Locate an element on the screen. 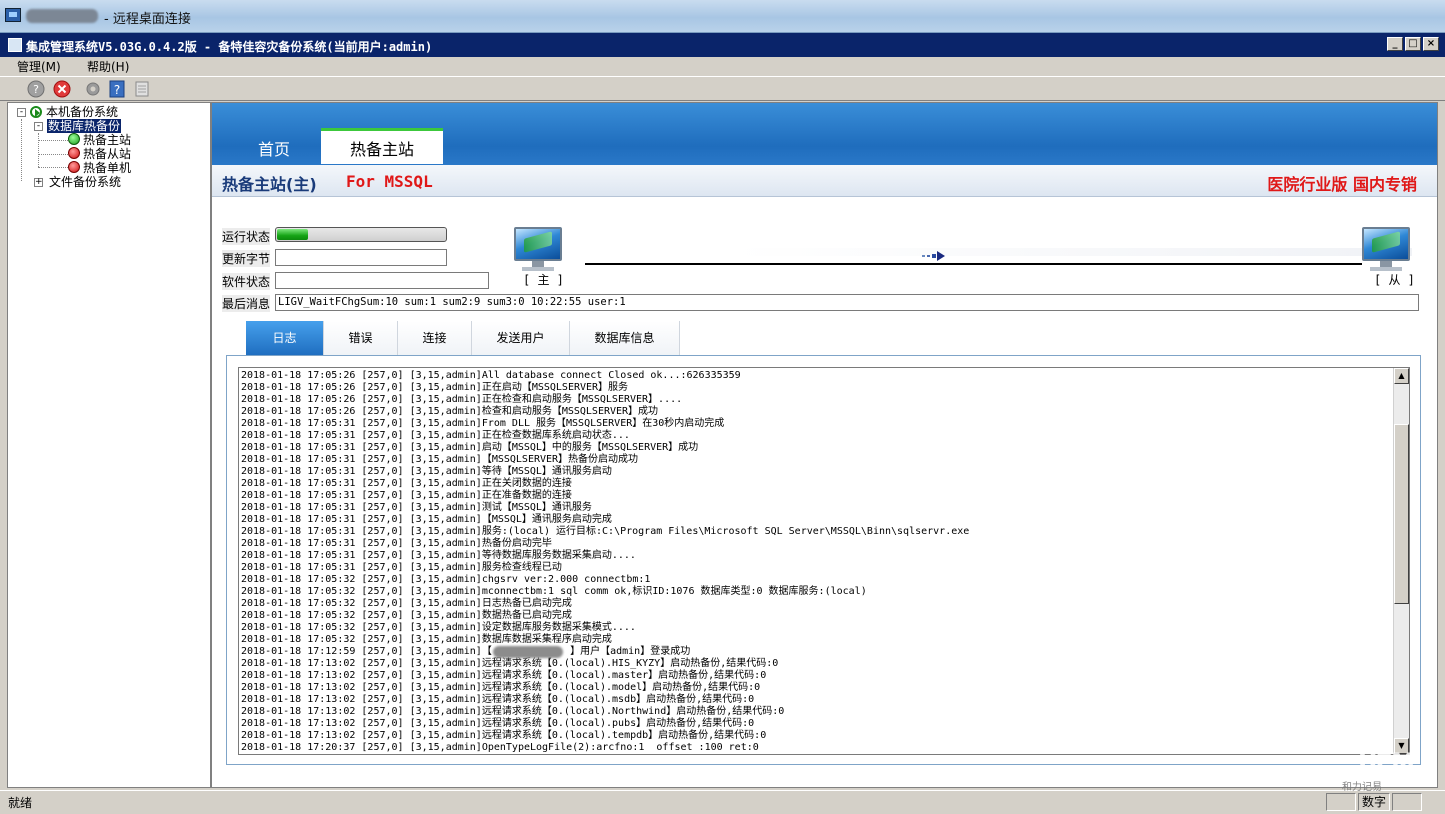 The width and height of the screenshot is (1445, 814). slave-label: [ 从 ] is located at coordinates (1394, 280).